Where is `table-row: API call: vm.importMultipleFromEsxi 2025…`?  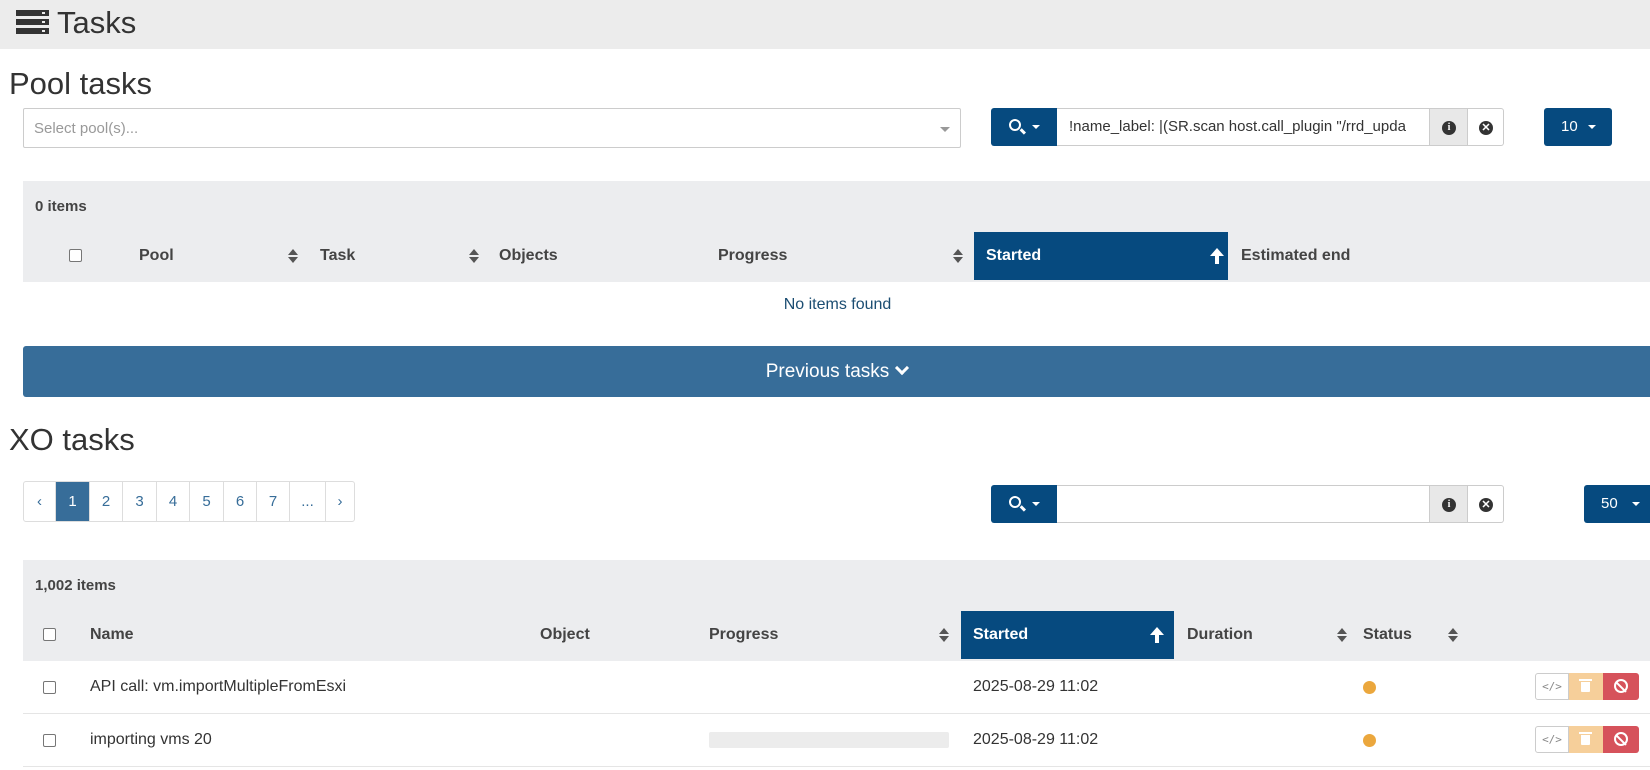 table-row: API call: vm.importMultipleFromEsxi 2025… is located at coordinates (836, 687).